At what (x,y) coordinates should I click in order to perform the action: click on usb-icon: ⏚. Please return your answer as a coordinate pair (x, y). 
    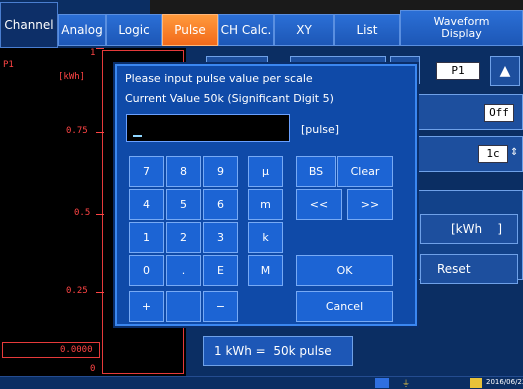
    Looking at the image, I should click on (406, 383).